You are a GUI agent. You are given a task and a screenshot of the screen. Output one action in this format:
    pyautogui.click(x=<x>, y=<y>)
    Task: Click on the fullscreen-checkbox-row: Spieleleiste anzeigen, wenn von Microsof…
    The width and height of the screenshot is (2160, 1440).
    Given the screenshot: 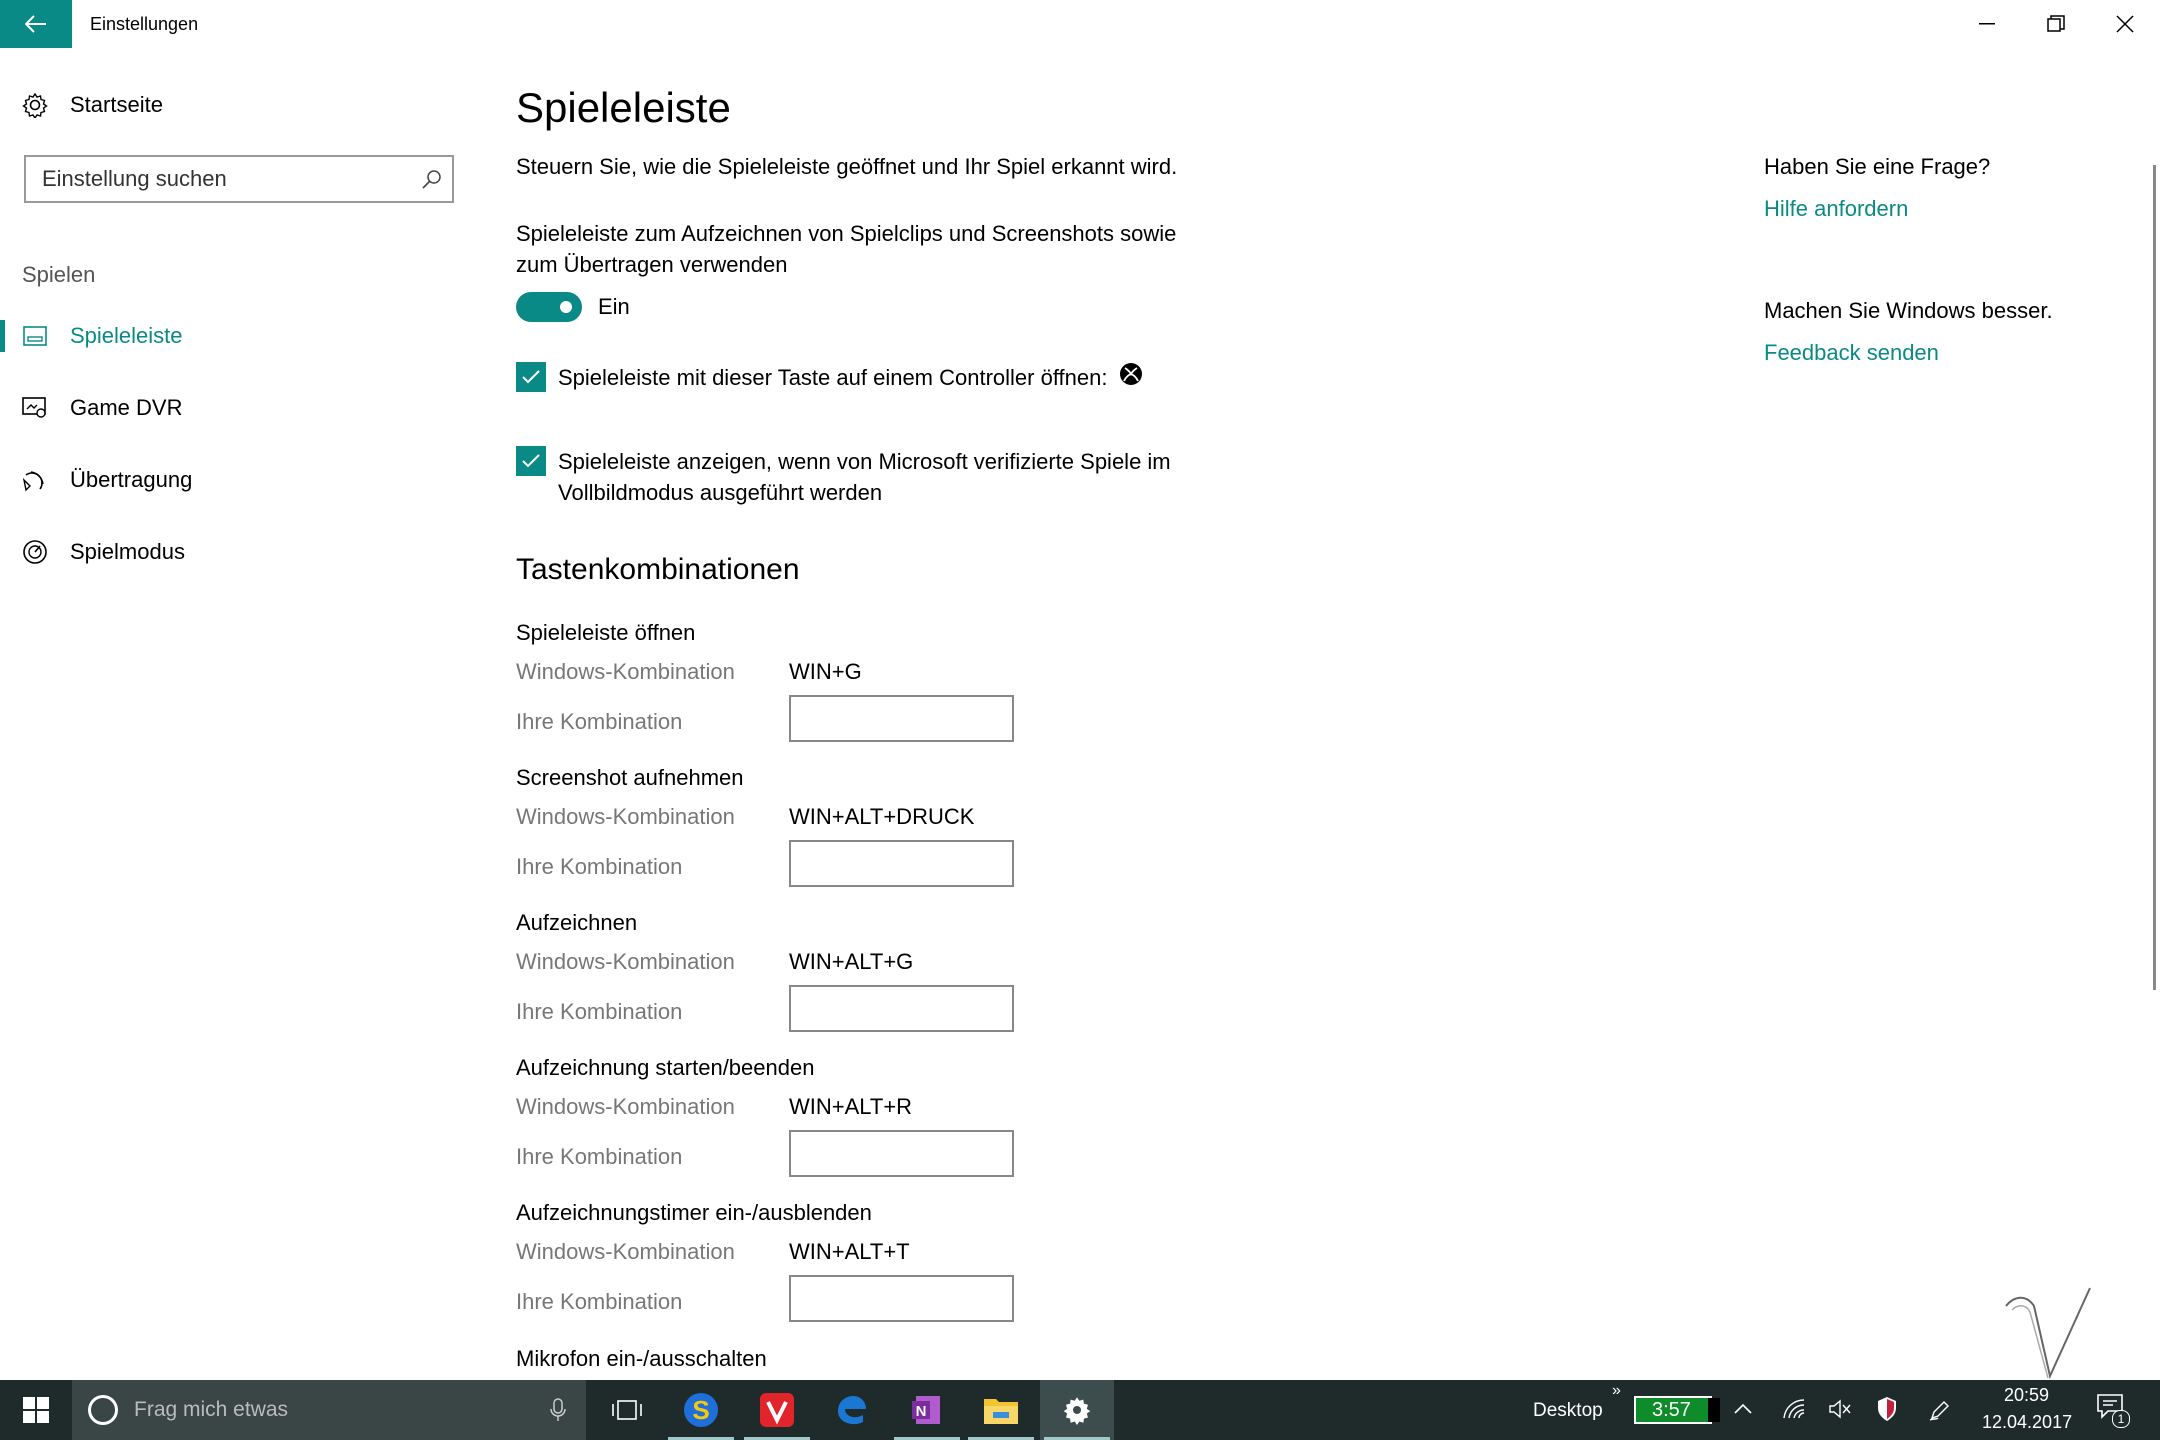 What is the action you would take?
    pyautogui.click(x=866, y=477)
    